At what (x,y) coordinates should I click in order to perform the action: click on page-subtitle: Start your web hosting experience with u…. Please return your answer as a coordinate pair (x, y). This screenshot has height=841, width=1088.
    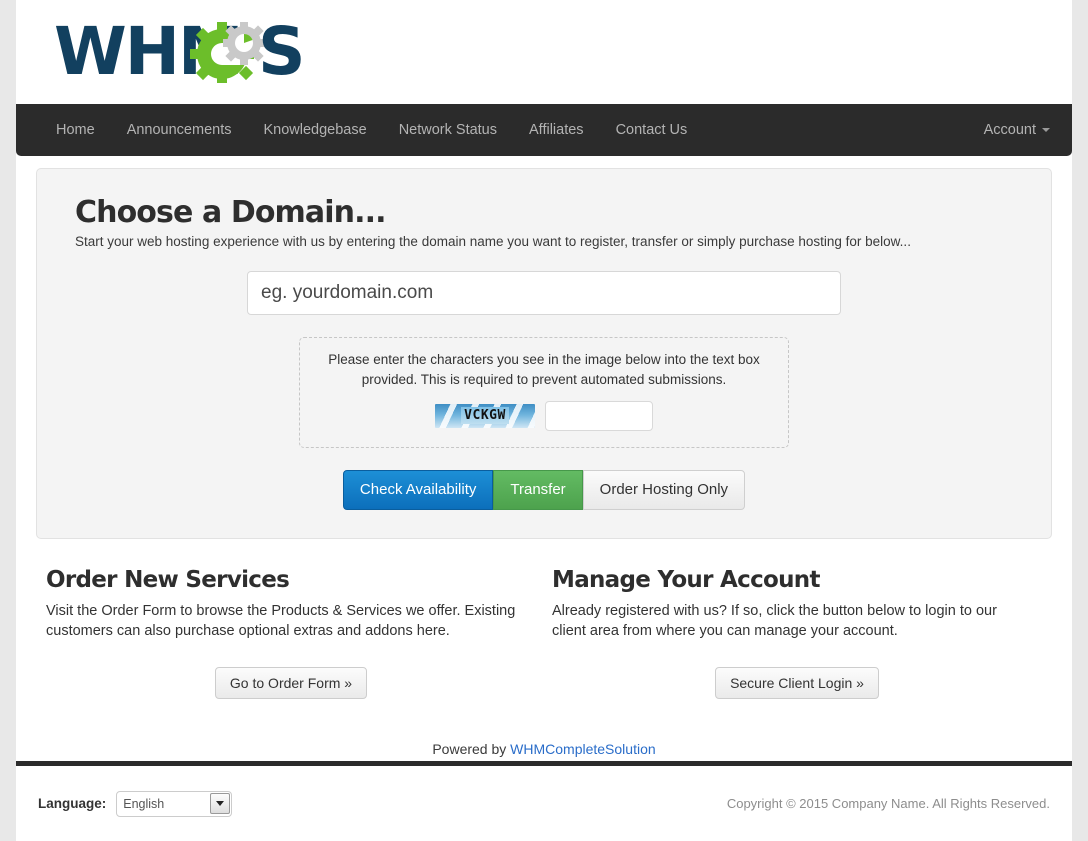
    Looking at the image, I should click on (493, 241).